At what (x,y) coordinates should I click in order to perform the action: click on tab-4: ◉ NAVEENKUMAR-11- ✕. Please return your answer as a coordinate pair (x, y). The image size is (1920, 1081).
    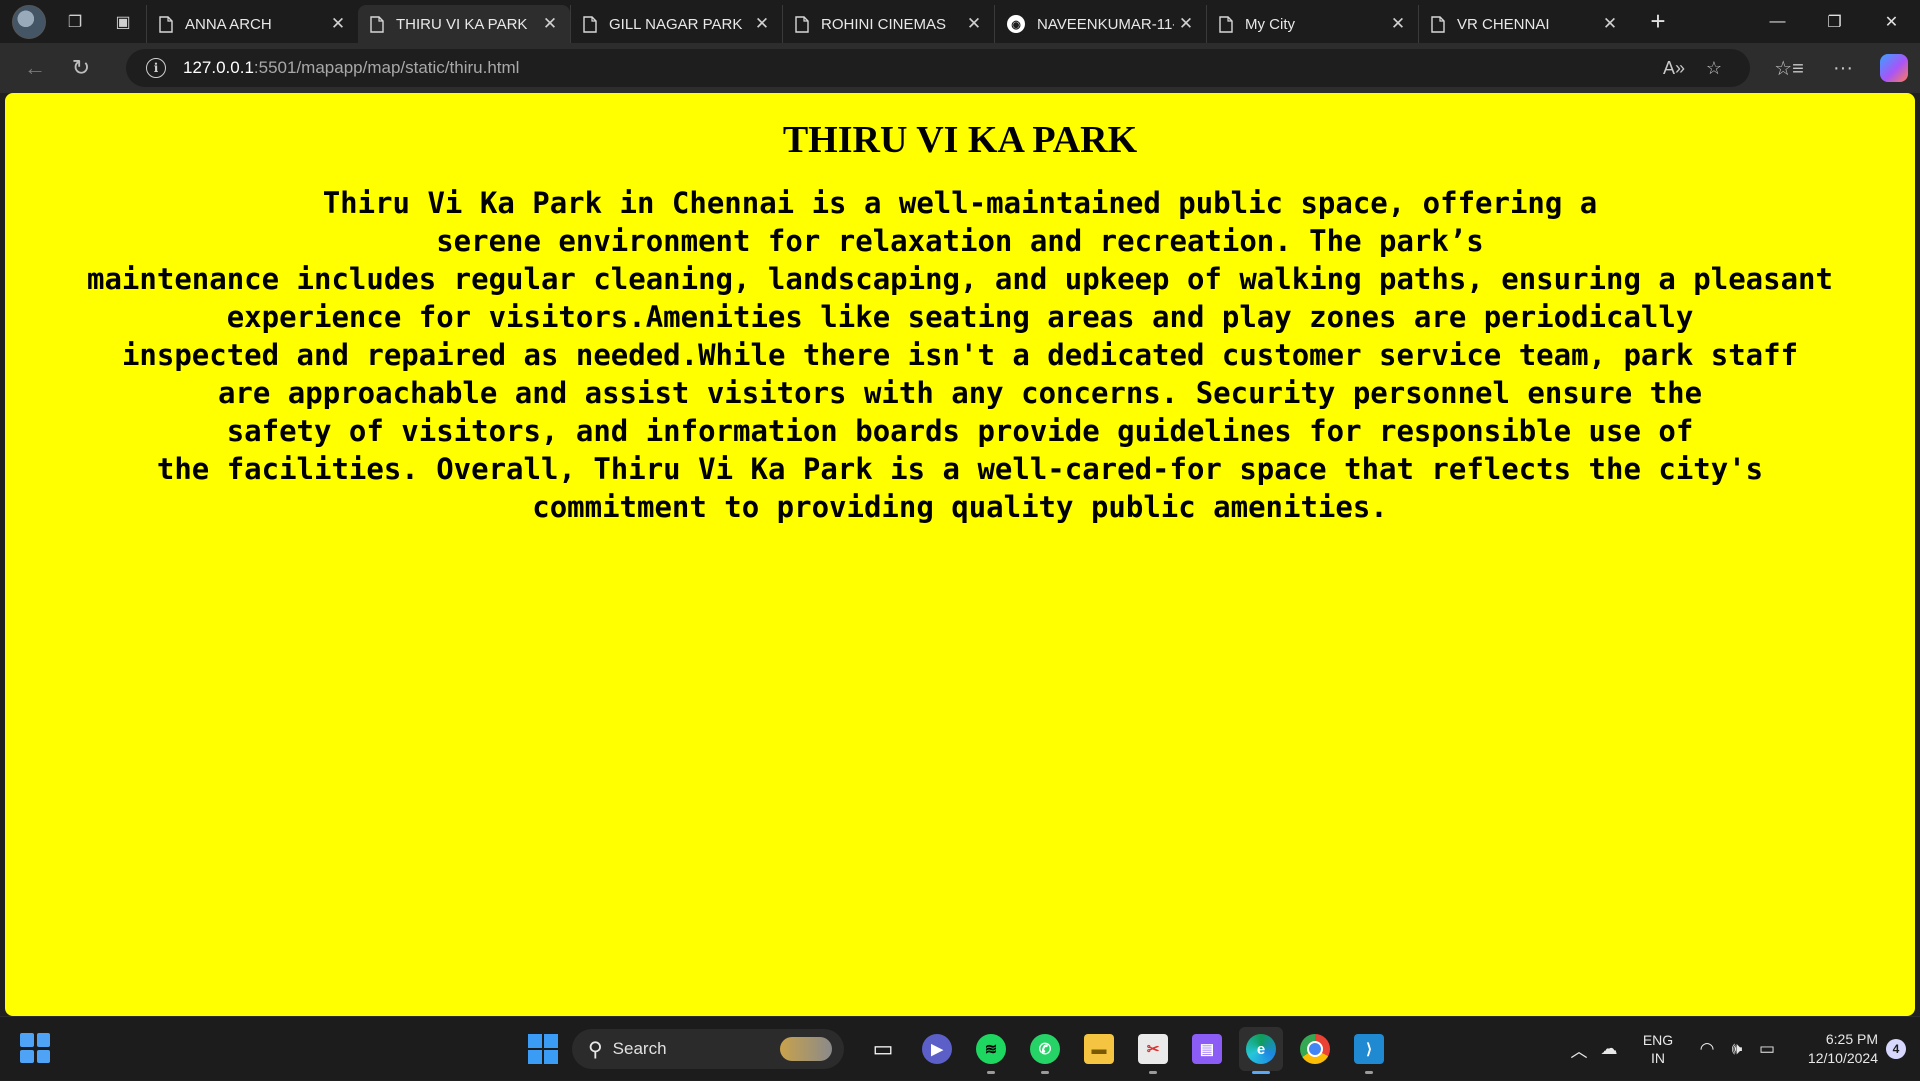
    Looking at the image, I should click on (1100, 24).